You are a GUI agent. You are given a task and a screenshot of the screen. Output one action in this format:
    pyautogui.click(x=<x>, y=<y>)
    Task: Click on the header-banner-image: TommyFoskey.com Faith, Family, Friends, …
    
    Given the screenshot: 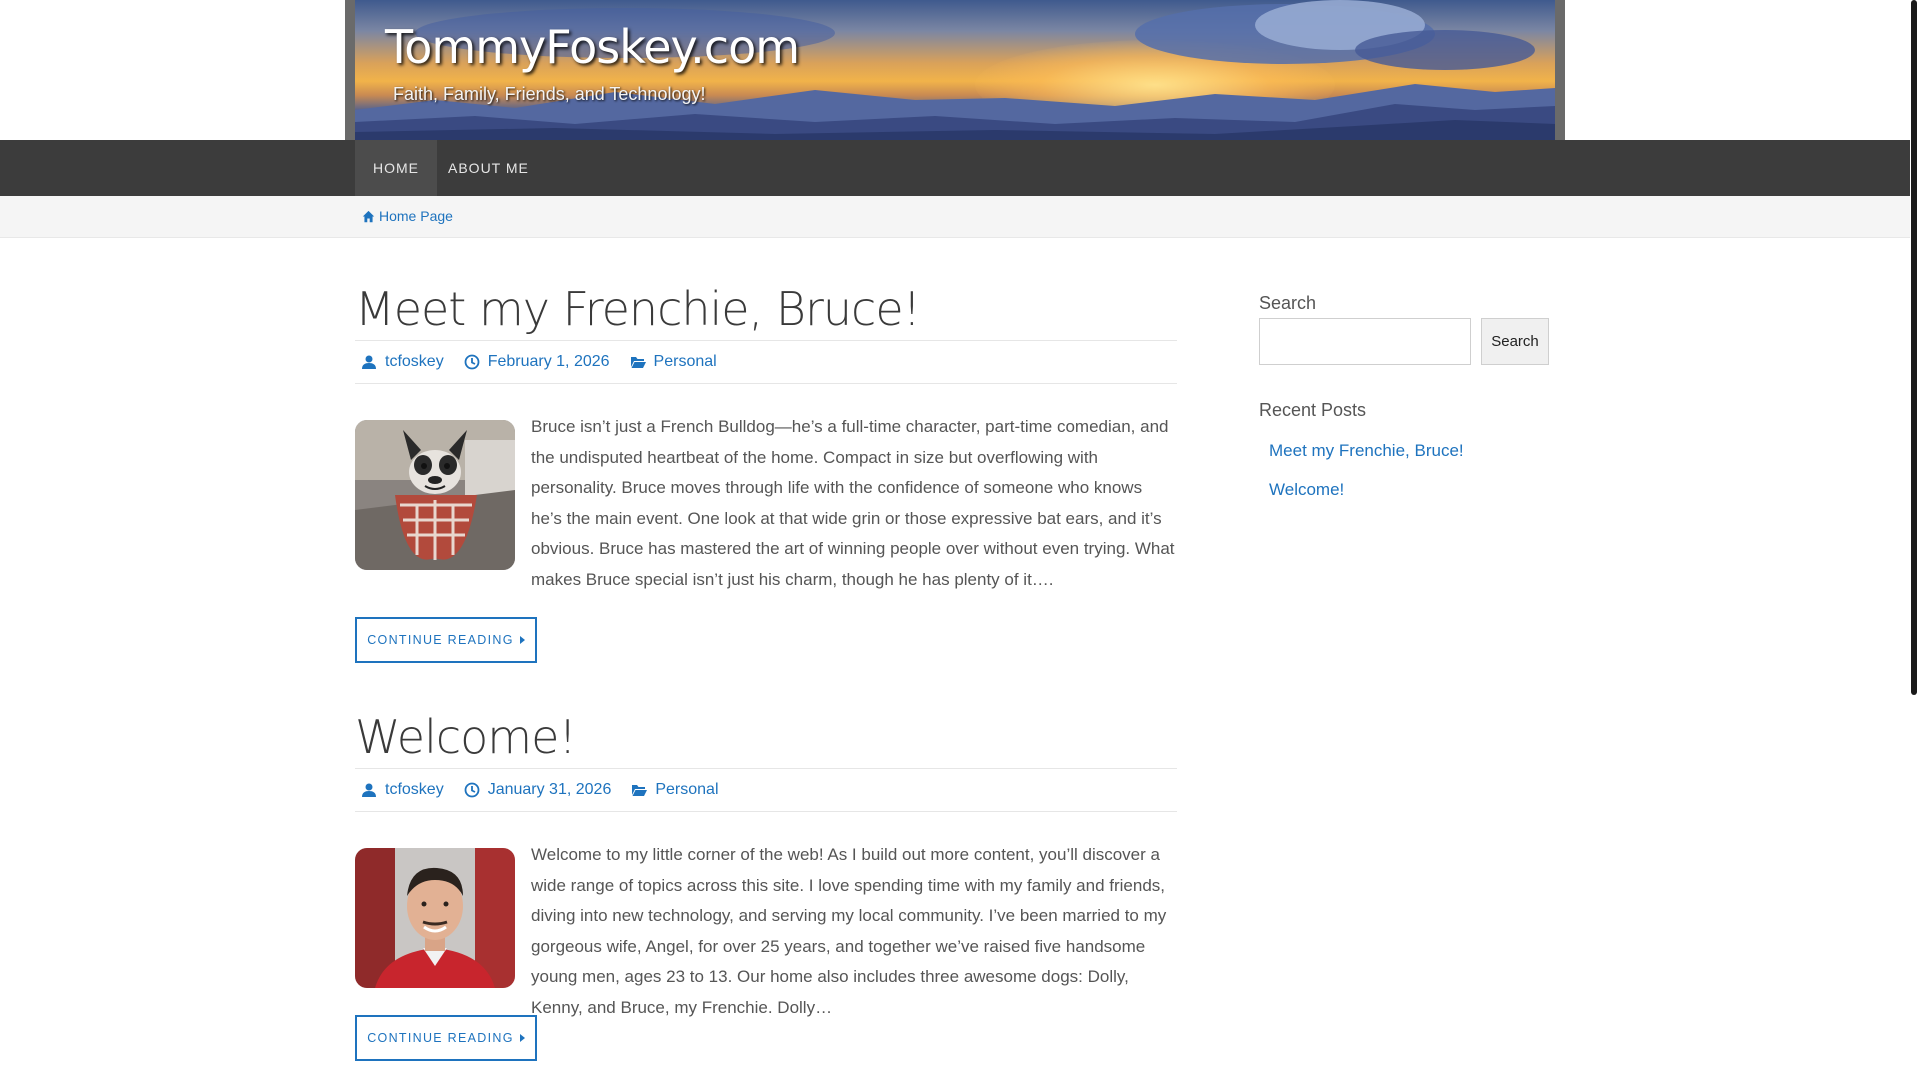 What is the action you would take?
    pyautogui.click(x=955, y=70)
    